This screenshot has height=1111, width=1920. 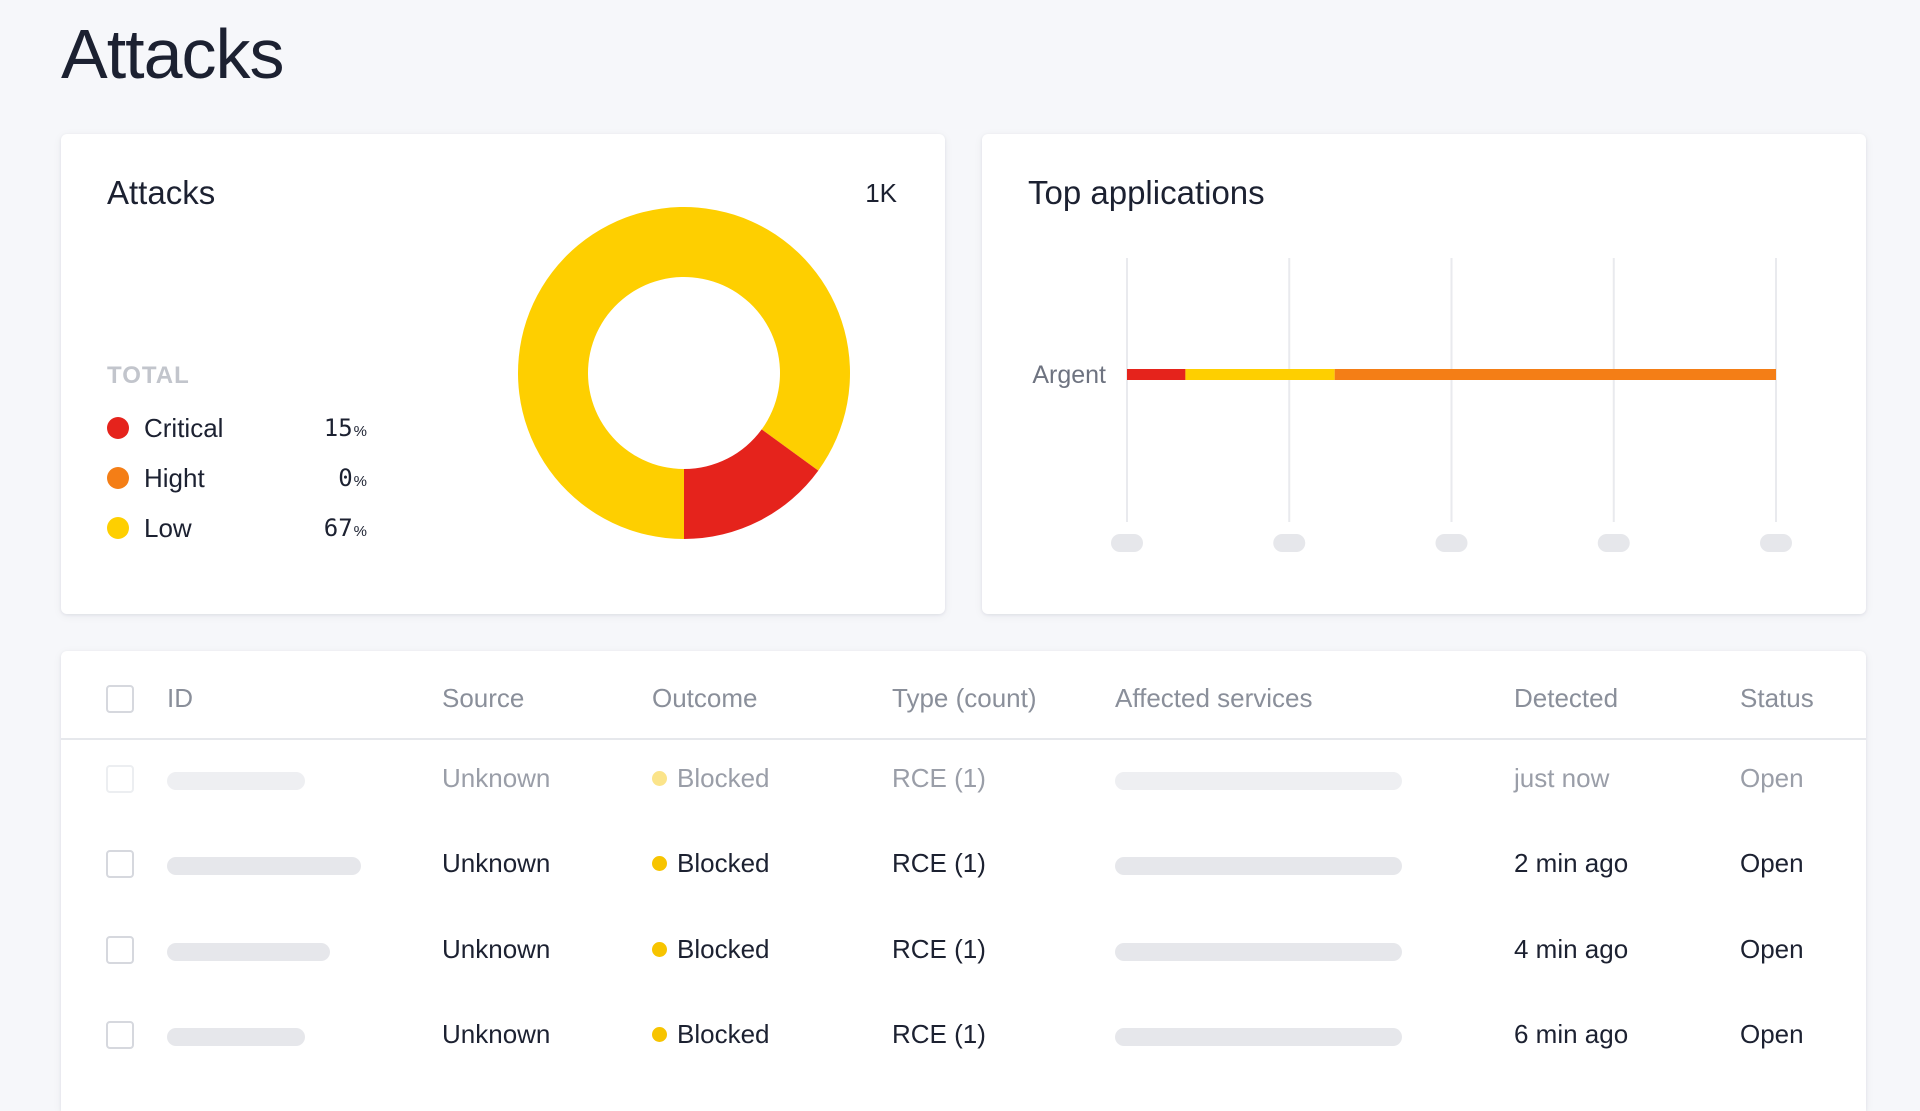 I want to click on column-header-id: ID, so click(x=180, y=698).